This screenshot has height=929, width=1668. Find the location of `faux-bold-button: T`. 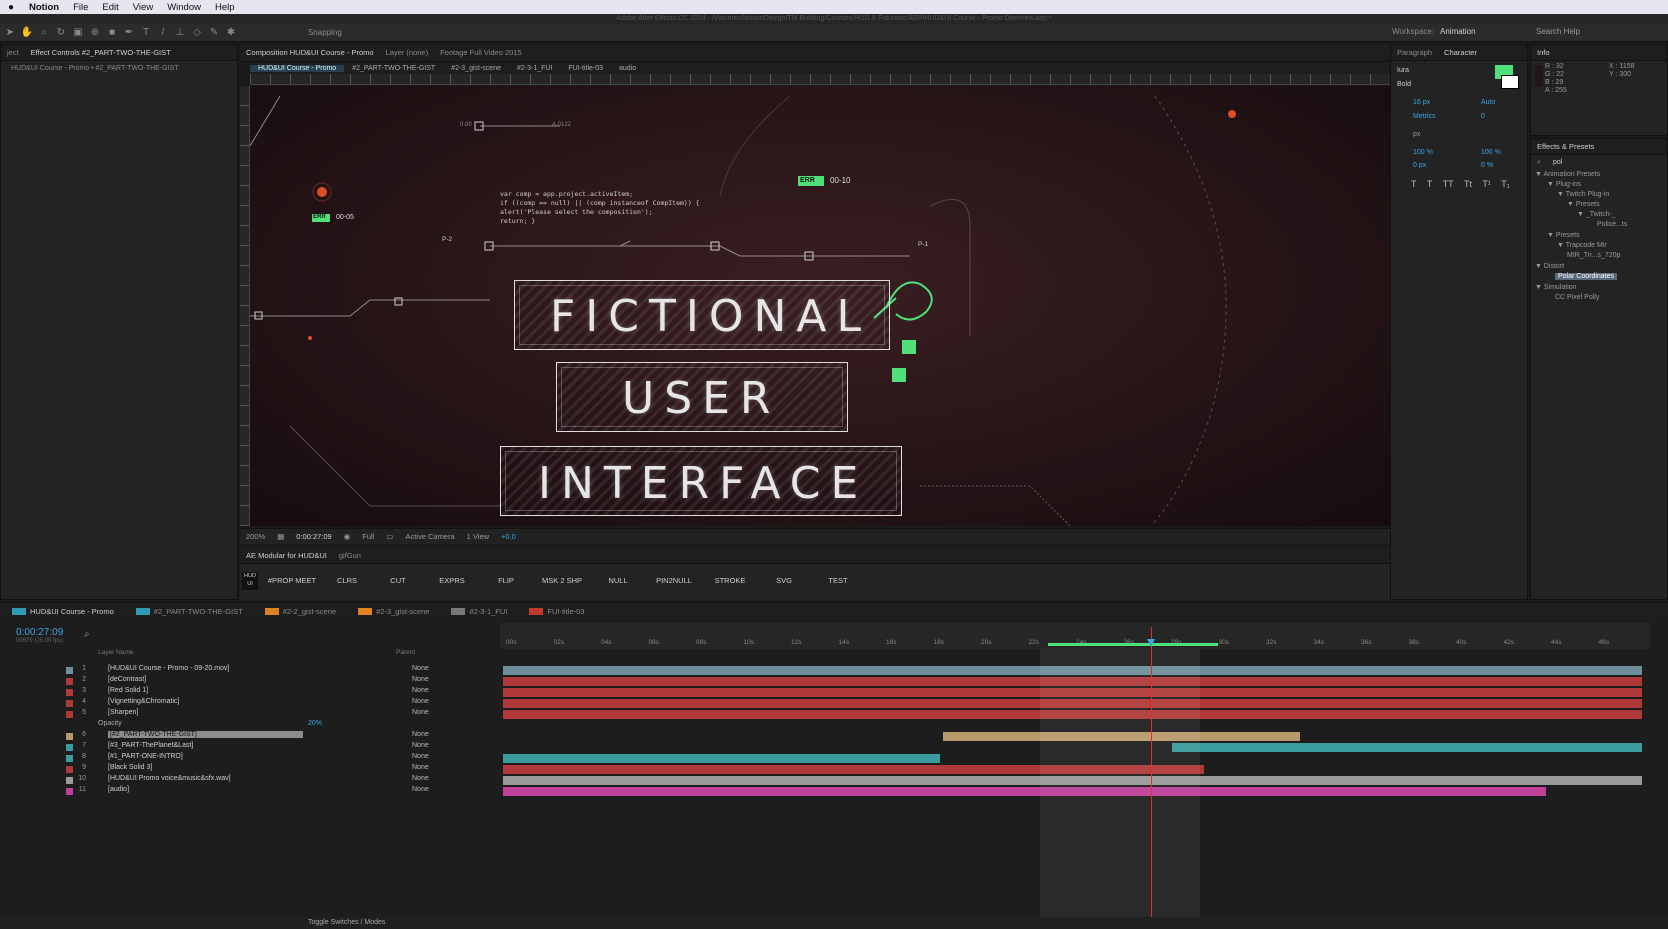

faux-bold-button: T is located at coordinates (1414, 184).